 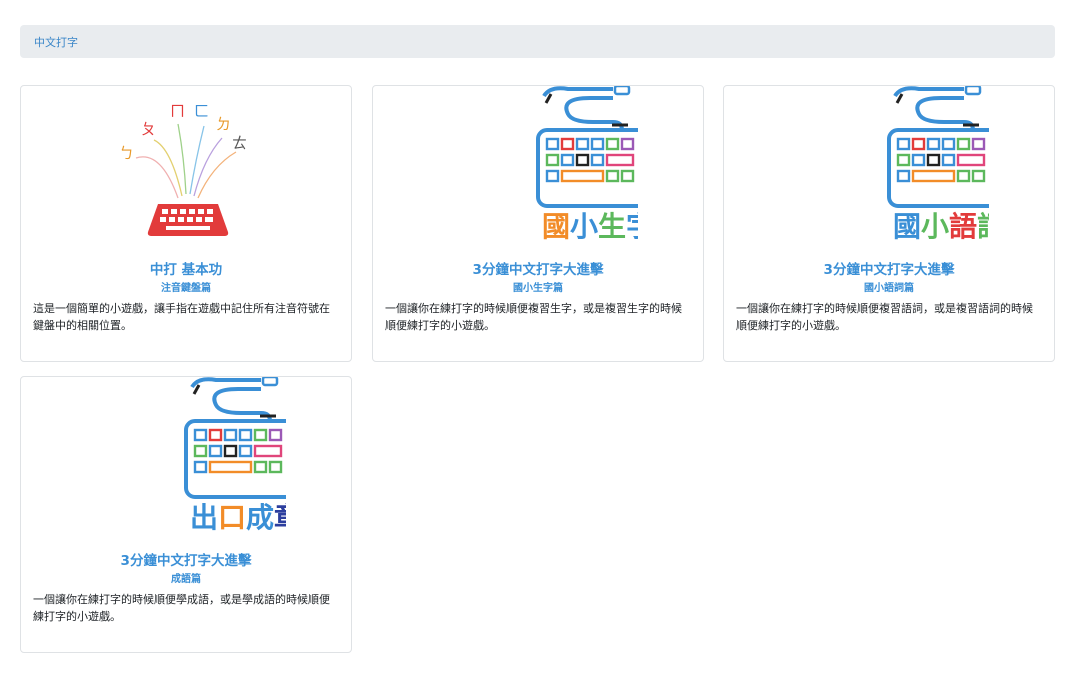 I want to click on logo-caption: 國小語詞, so click(x=941, y=226).